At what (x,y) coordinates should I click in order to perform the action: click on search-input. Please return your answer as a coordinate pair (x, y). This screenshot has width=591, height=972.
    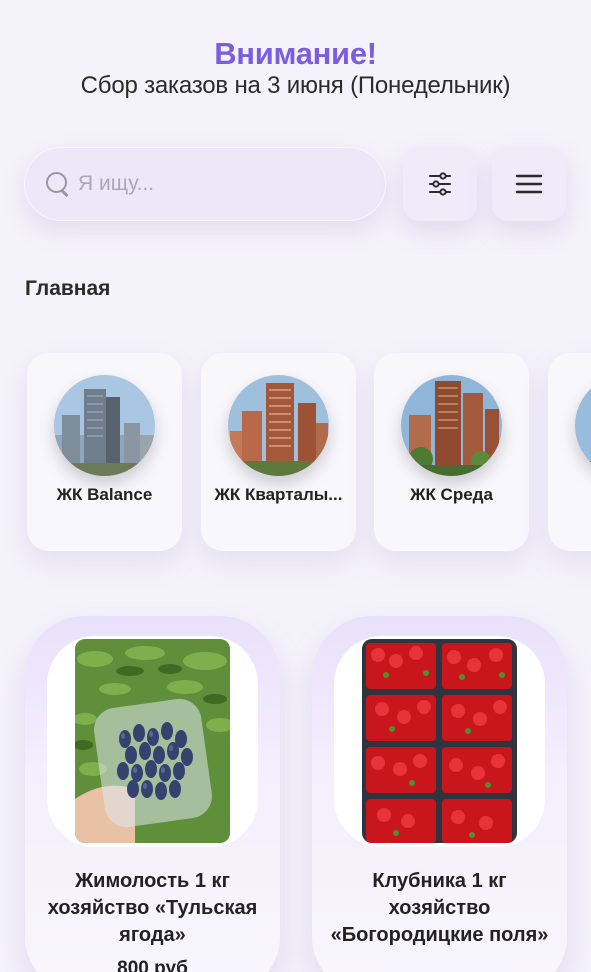
    Looking at the image, I should click on (218, 184).